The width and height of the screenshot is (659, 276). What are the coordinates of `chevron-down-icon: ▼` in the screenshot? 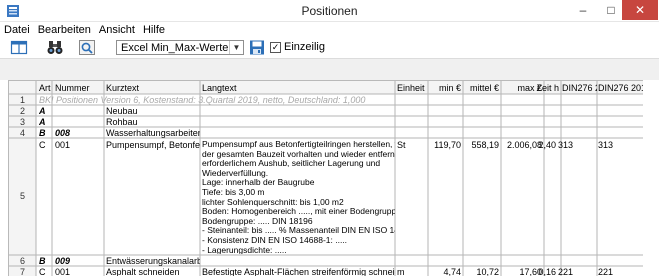 It's located at (236, 47).